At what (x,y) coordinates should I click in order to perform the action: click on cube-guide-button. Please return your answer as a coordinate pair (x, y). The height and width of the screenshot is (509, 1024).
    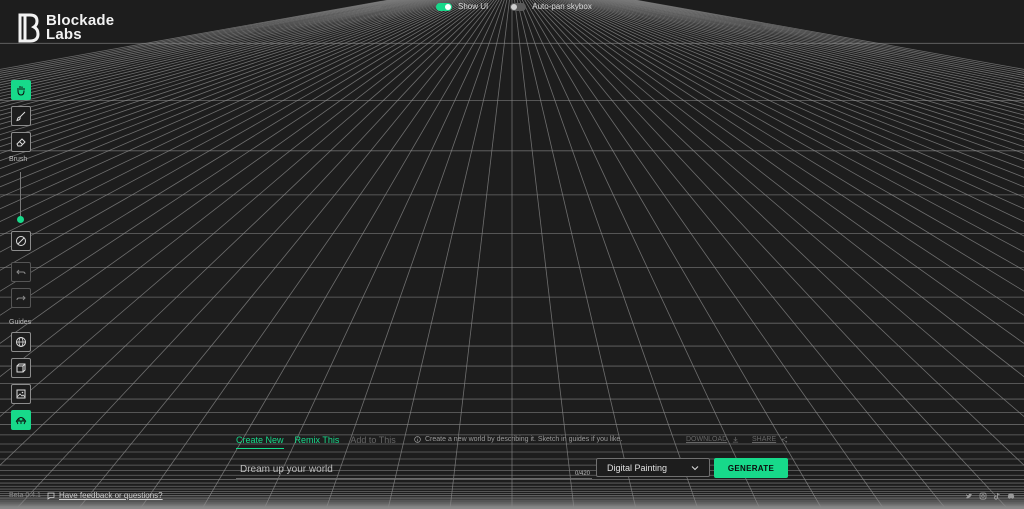
    Looking at the image, I should click on (21, 368).